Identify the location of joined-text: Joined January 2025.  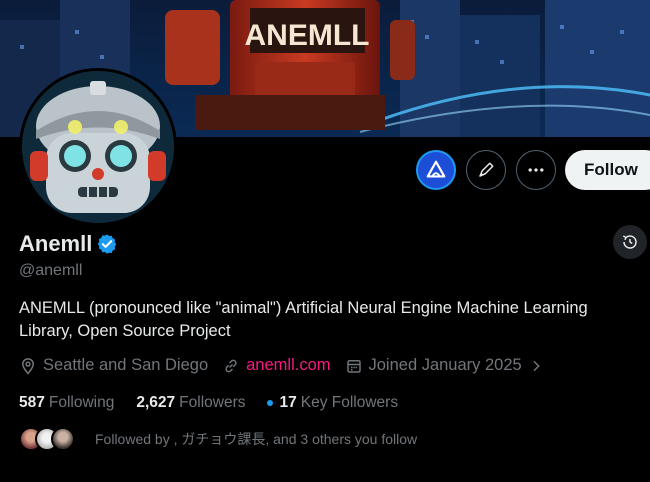
(445, 365).